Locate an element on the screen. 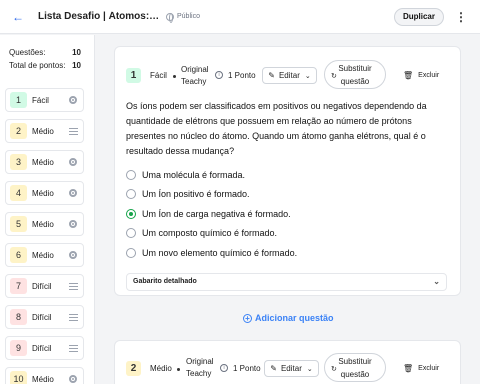 The image size is (480, 384). points-stat: Total de pontos: 10 is located at coordinates (45, 65).